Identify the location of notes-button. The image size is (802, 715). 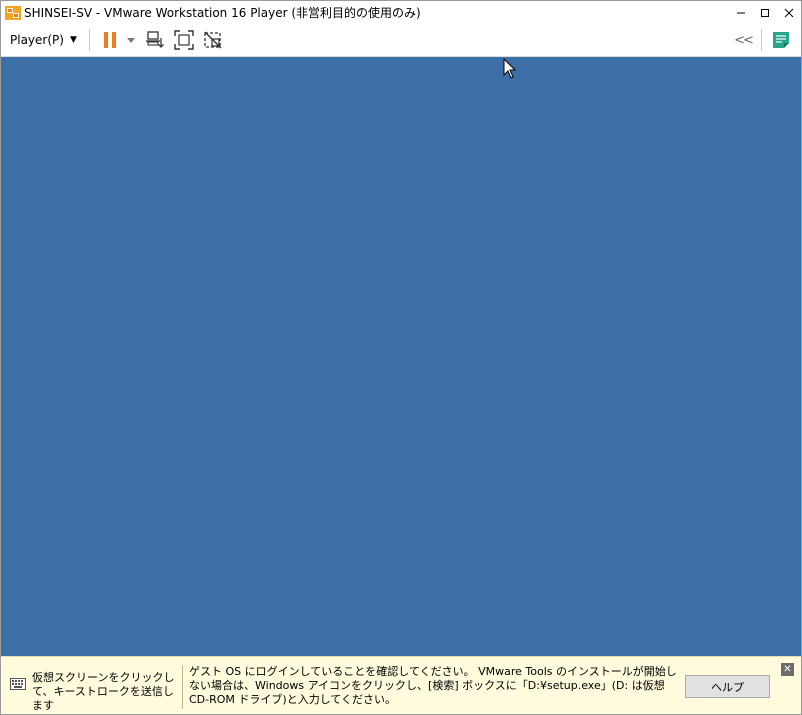
(781, 40).